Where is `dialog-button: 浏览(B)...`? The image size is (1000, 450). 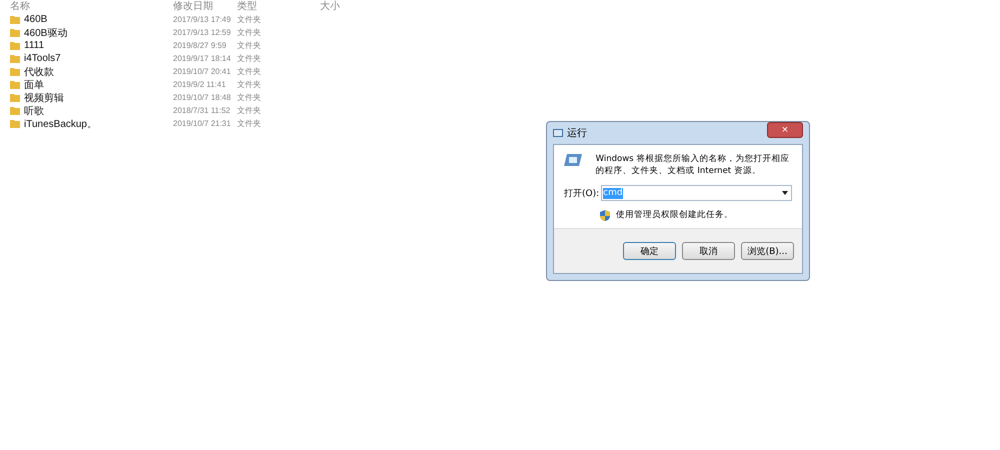 dialog-button: 浏览(B)... is located at coordinates (767, 251).